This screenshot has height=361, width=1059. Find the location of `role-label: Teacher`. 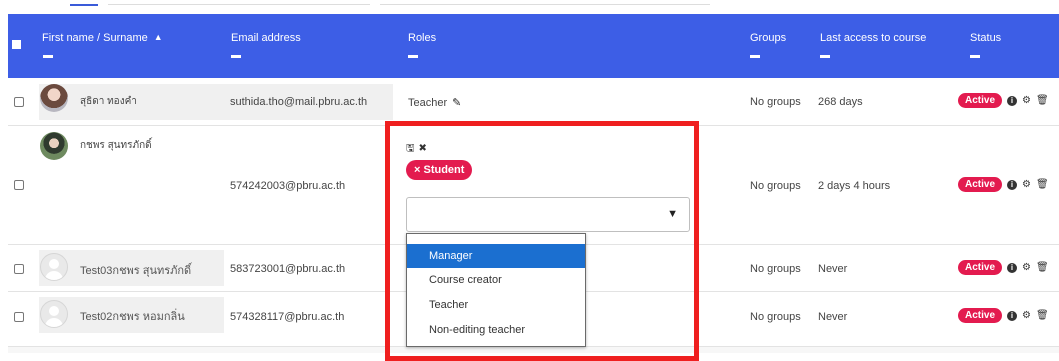

role-label: Teacher is located at coordinates (428, 103).